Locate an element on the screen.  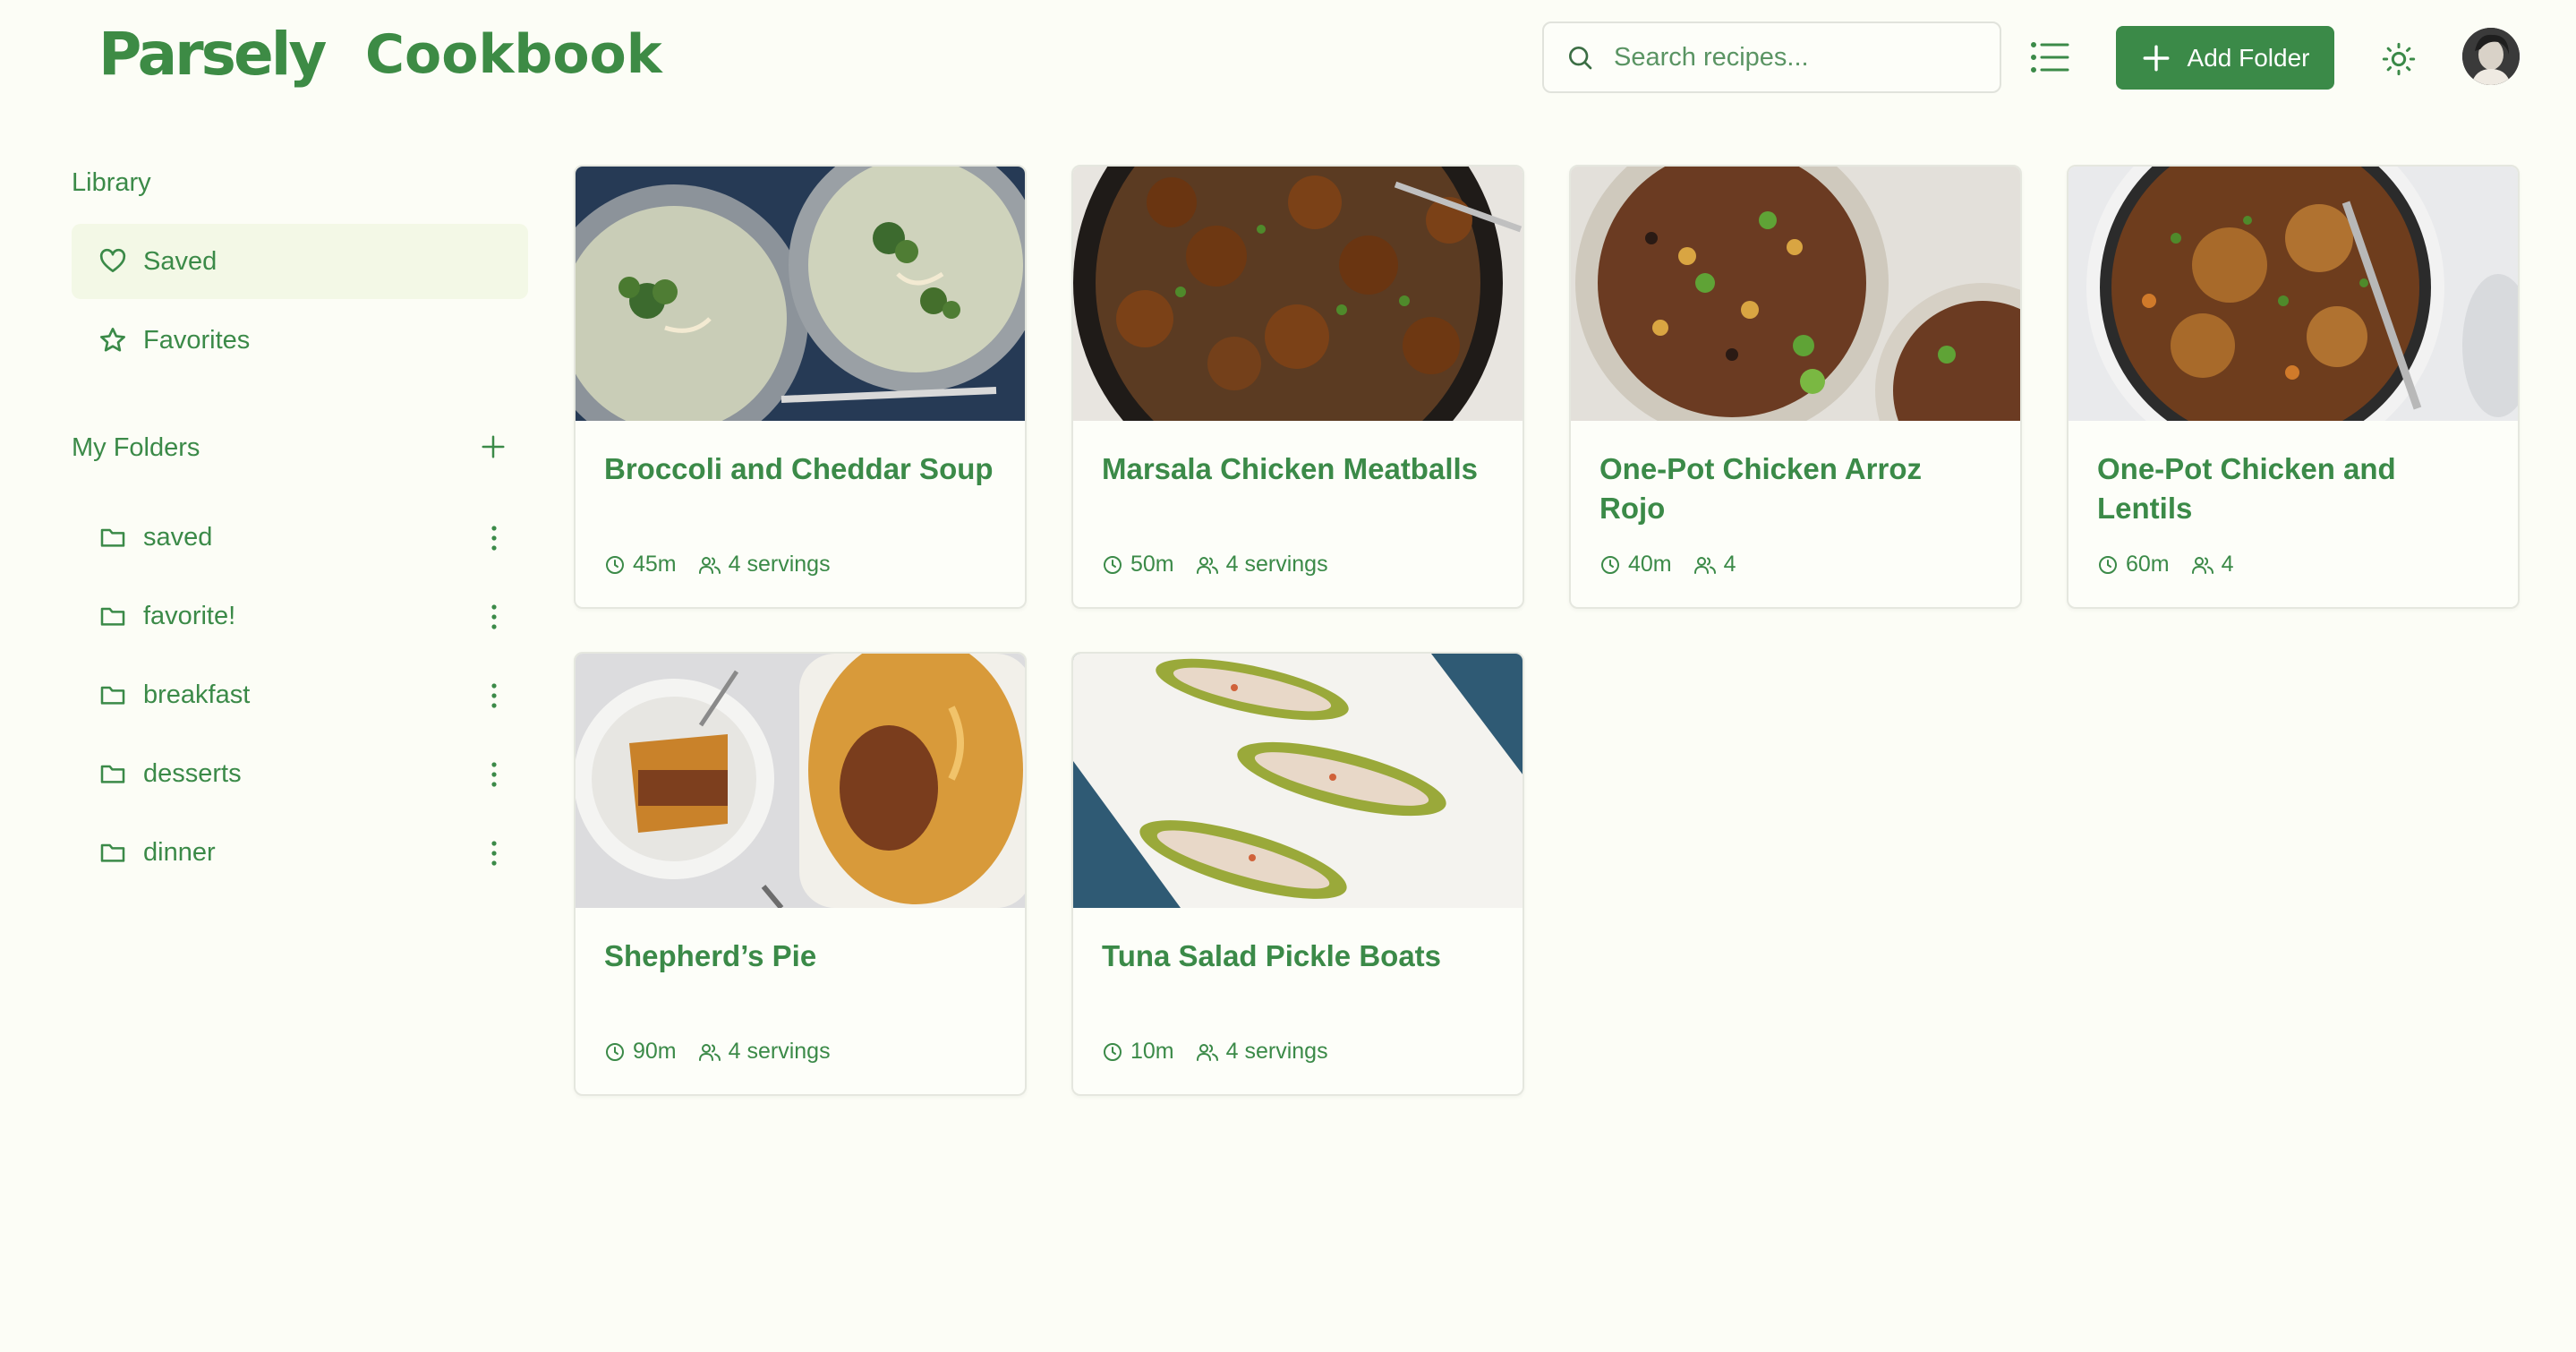
search-icon is located at coordinates (1580, 58).